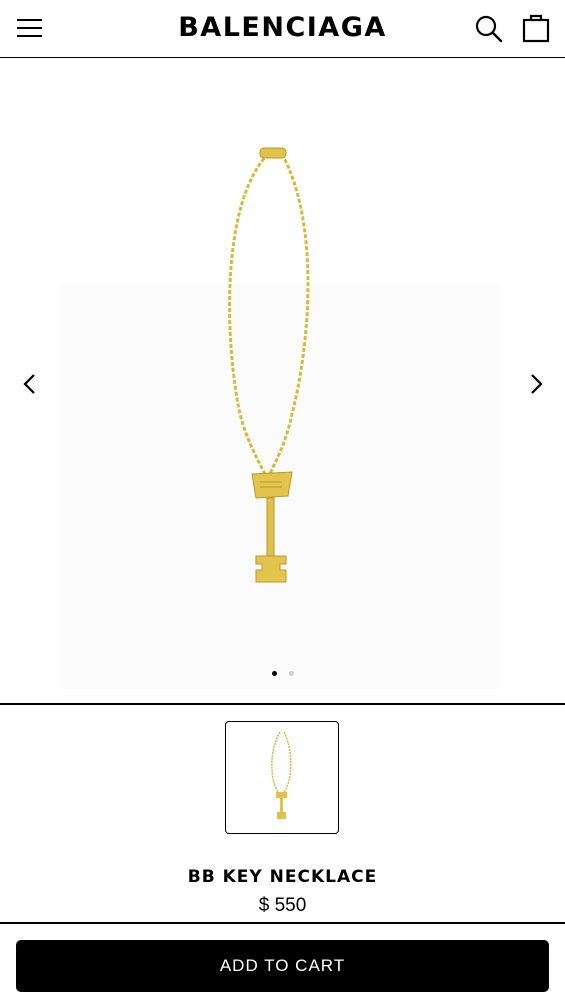  What do you see at coordinates (489, 29) in the screenshot?
I see `search-icon` at bounding box center [489, 29].